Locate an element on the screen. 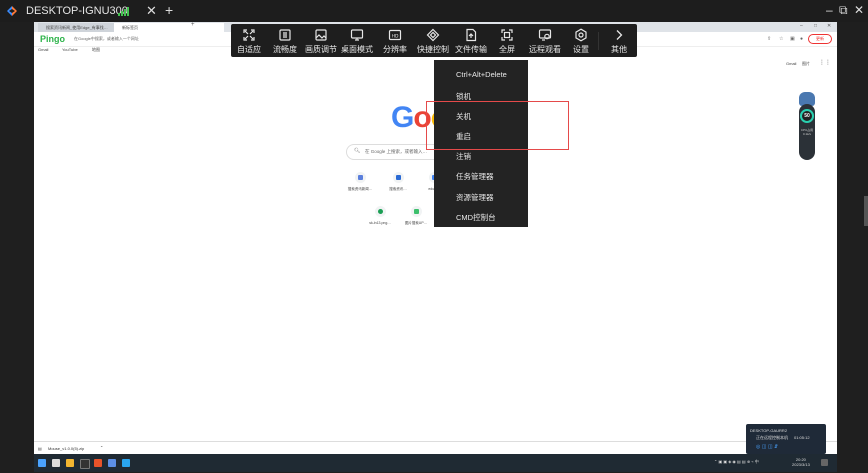 This screenshot has width=868, height=473. restore-button: ⧉ is located at coordinates (843, 10).